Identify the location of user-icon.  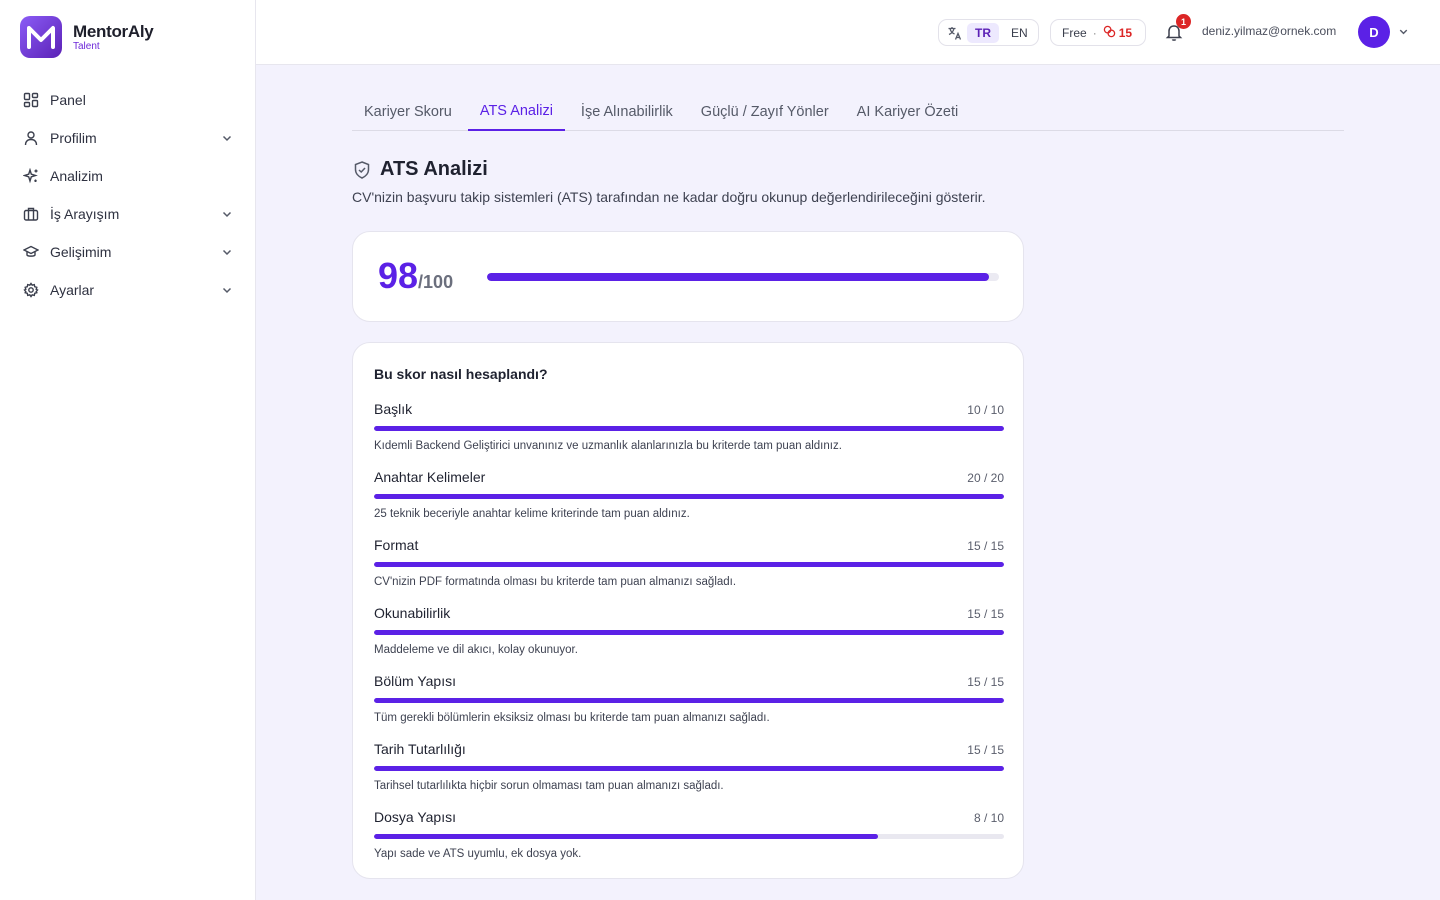
(31, 138).